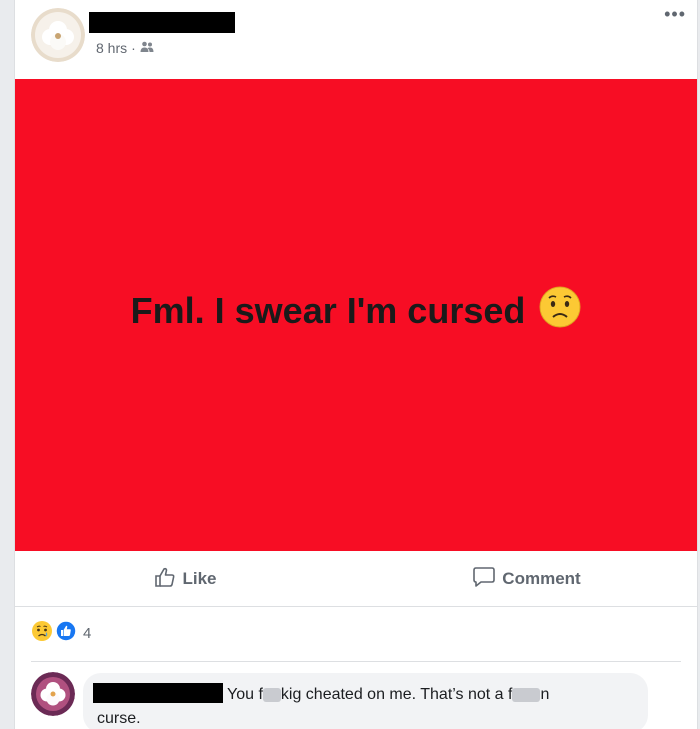 This screenshot has height=729, width=700. I want to click on reaction-count: 4, so click(87, 633).